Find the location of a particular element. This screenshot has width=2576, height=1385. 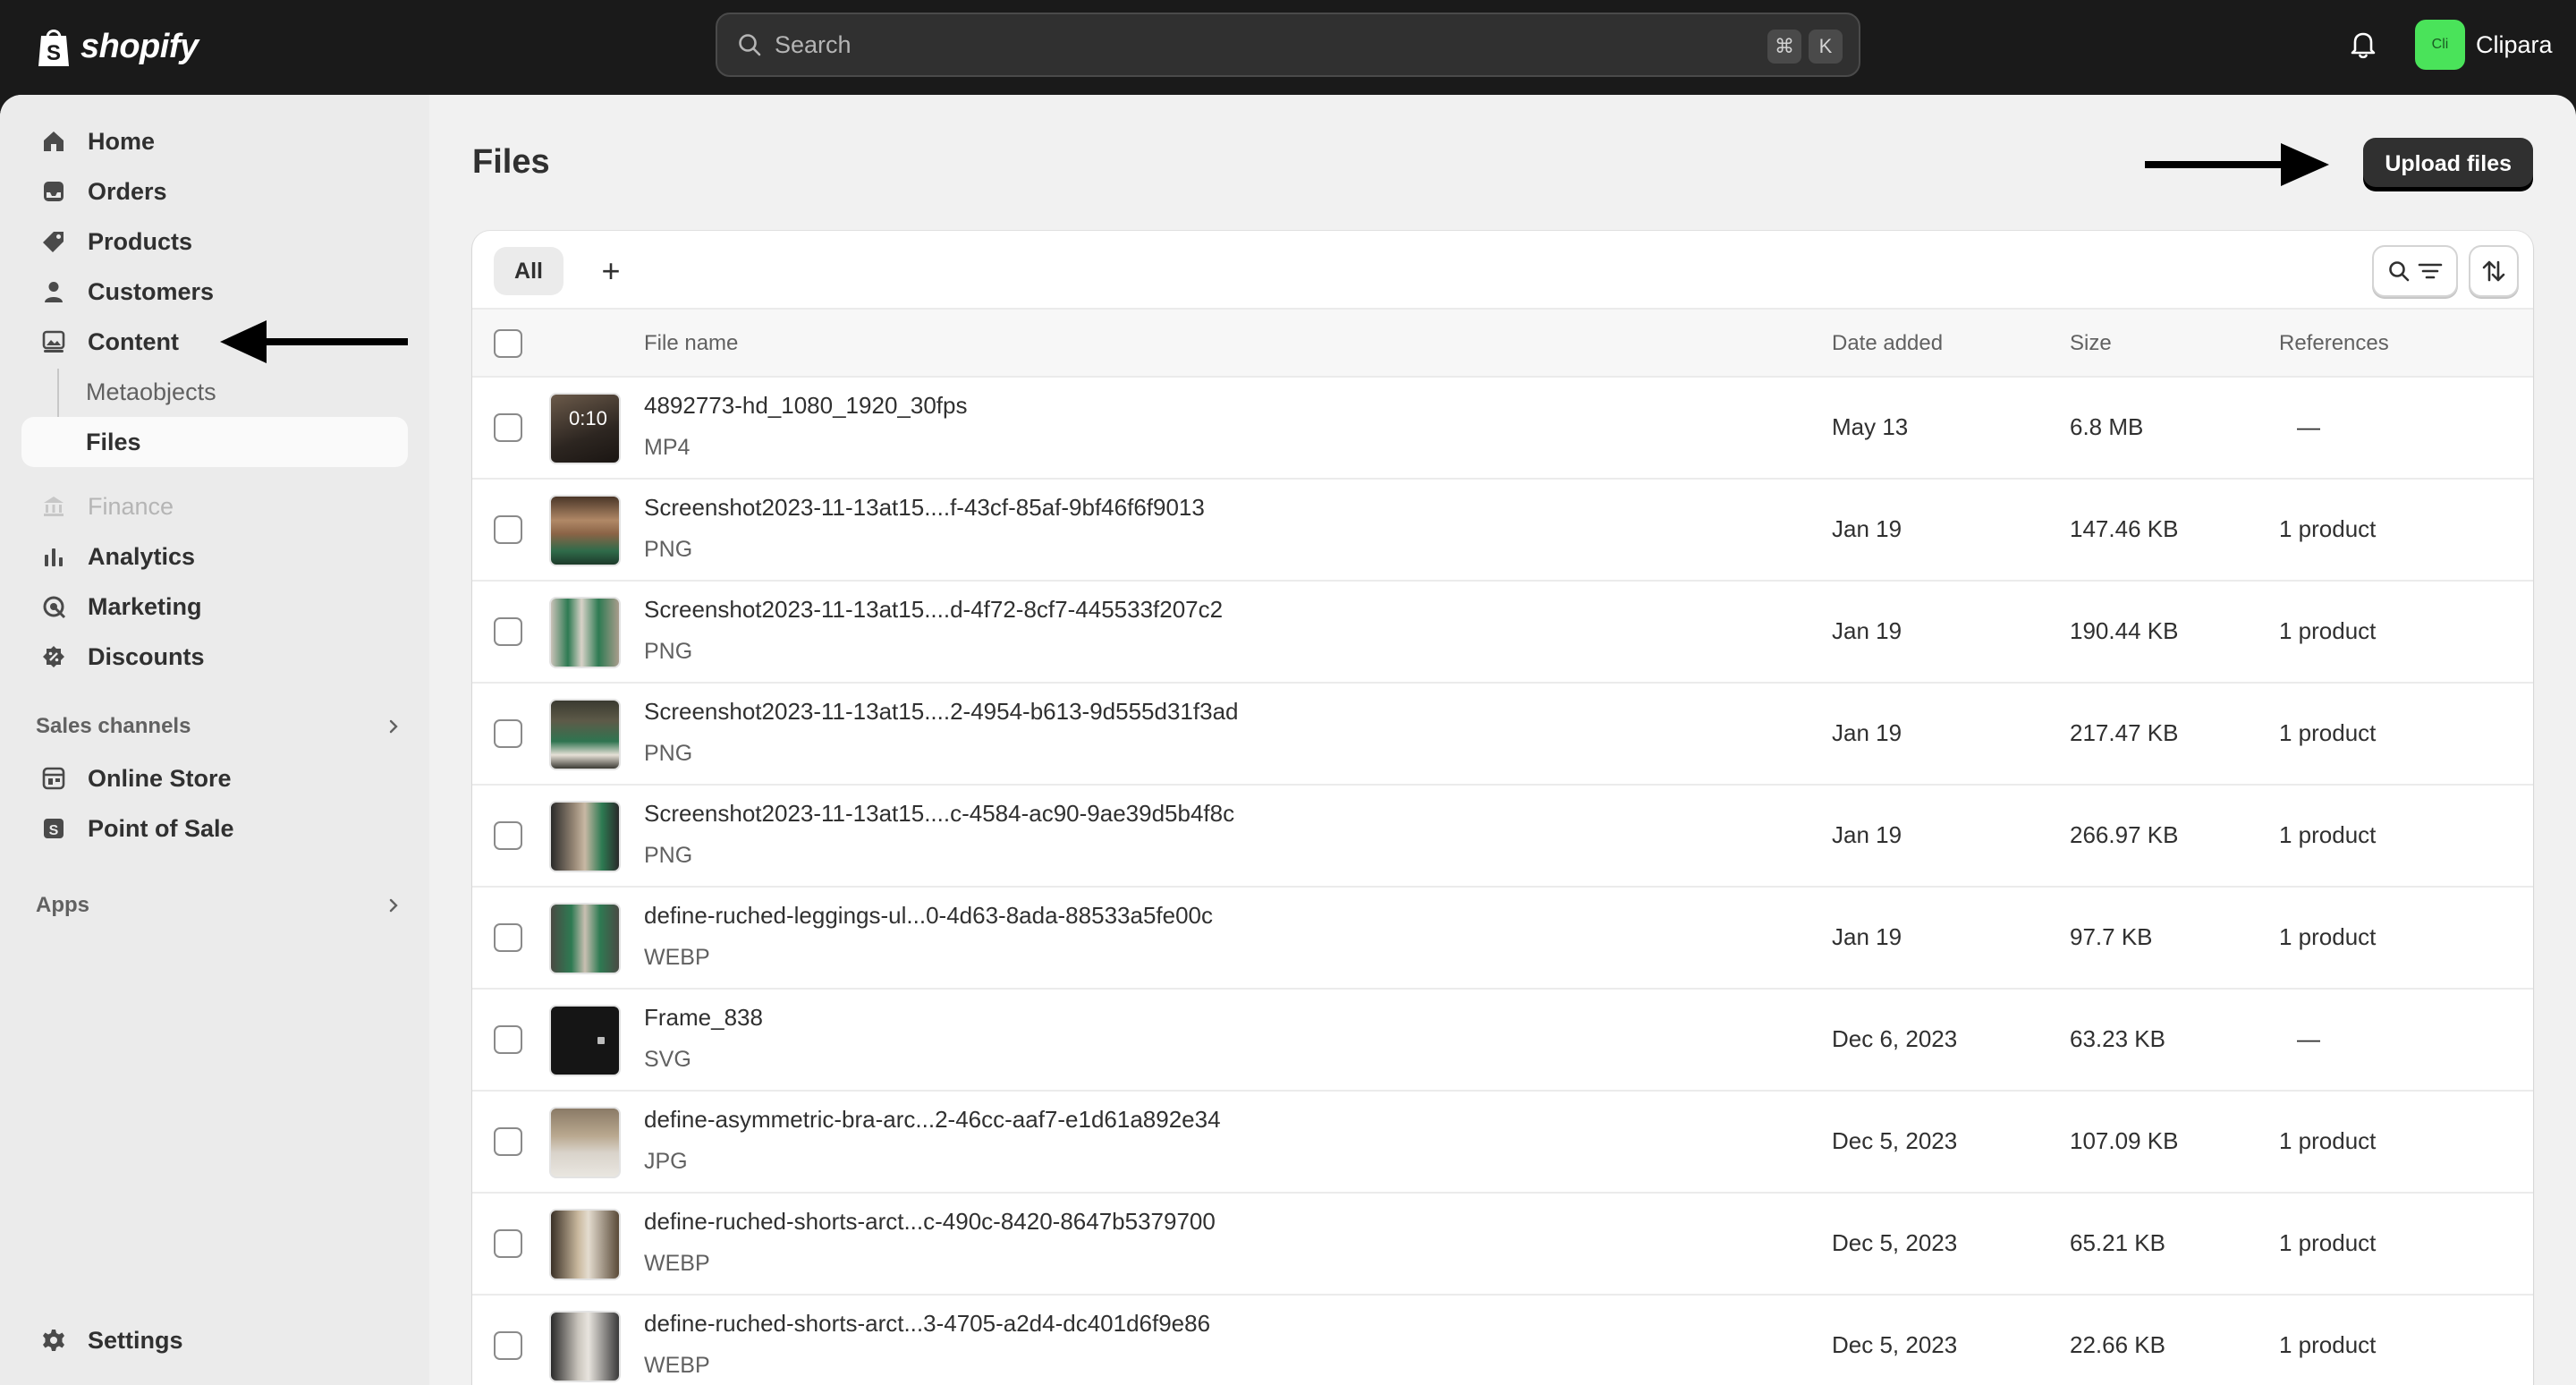

search-bar: Search ⌘ K is located at coordinates (1288, 45).